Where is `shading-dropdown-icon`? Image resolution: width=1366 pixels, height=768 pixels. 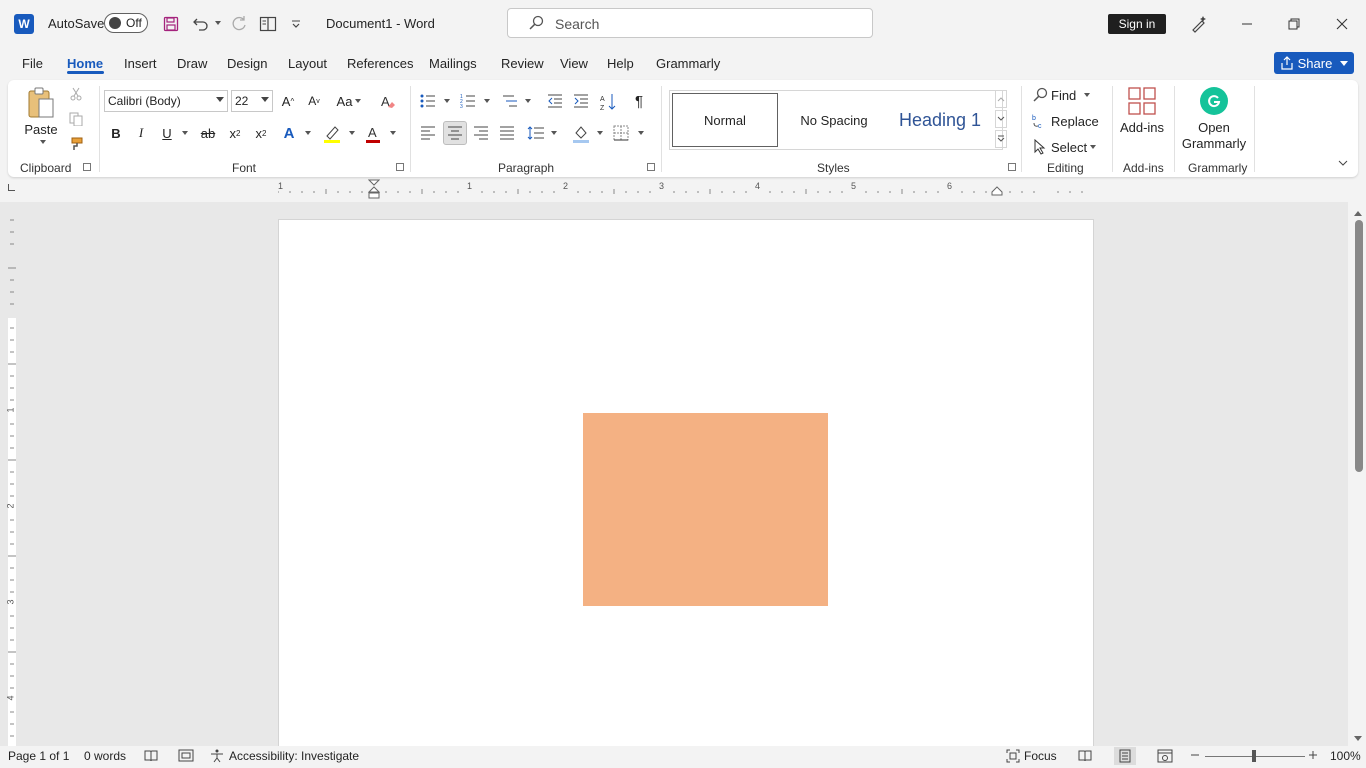
shading-dropdown-icon is located at coordinates (598, 133).